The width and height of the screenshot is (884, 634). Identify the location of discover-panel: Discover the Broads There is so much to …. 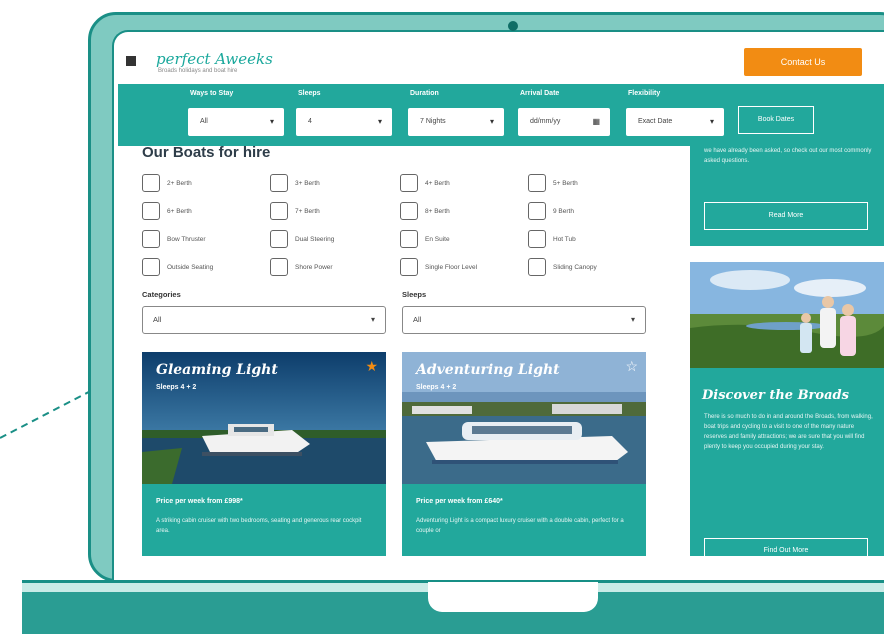
(787, 409).